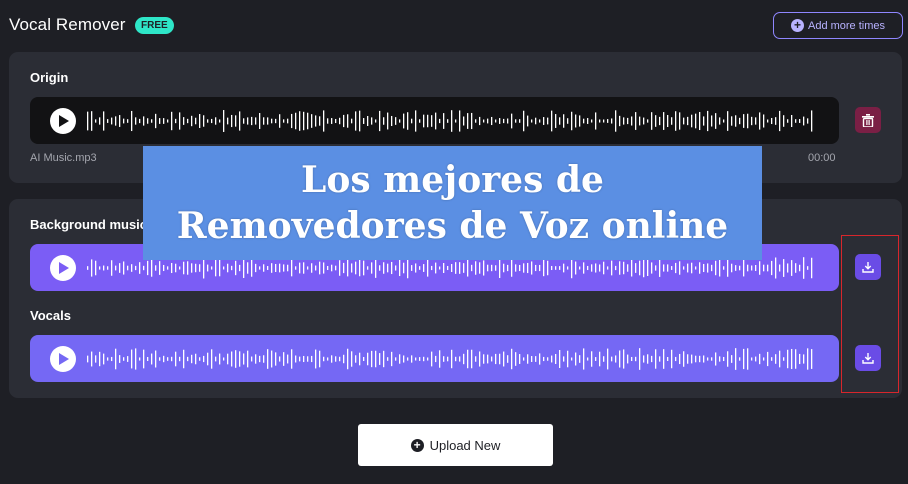 This screenshot has height=484, width=908. What do you see at coordinates (868, 120) in the screenshot?
I see `delete-button` at bounding box center [868, 120].